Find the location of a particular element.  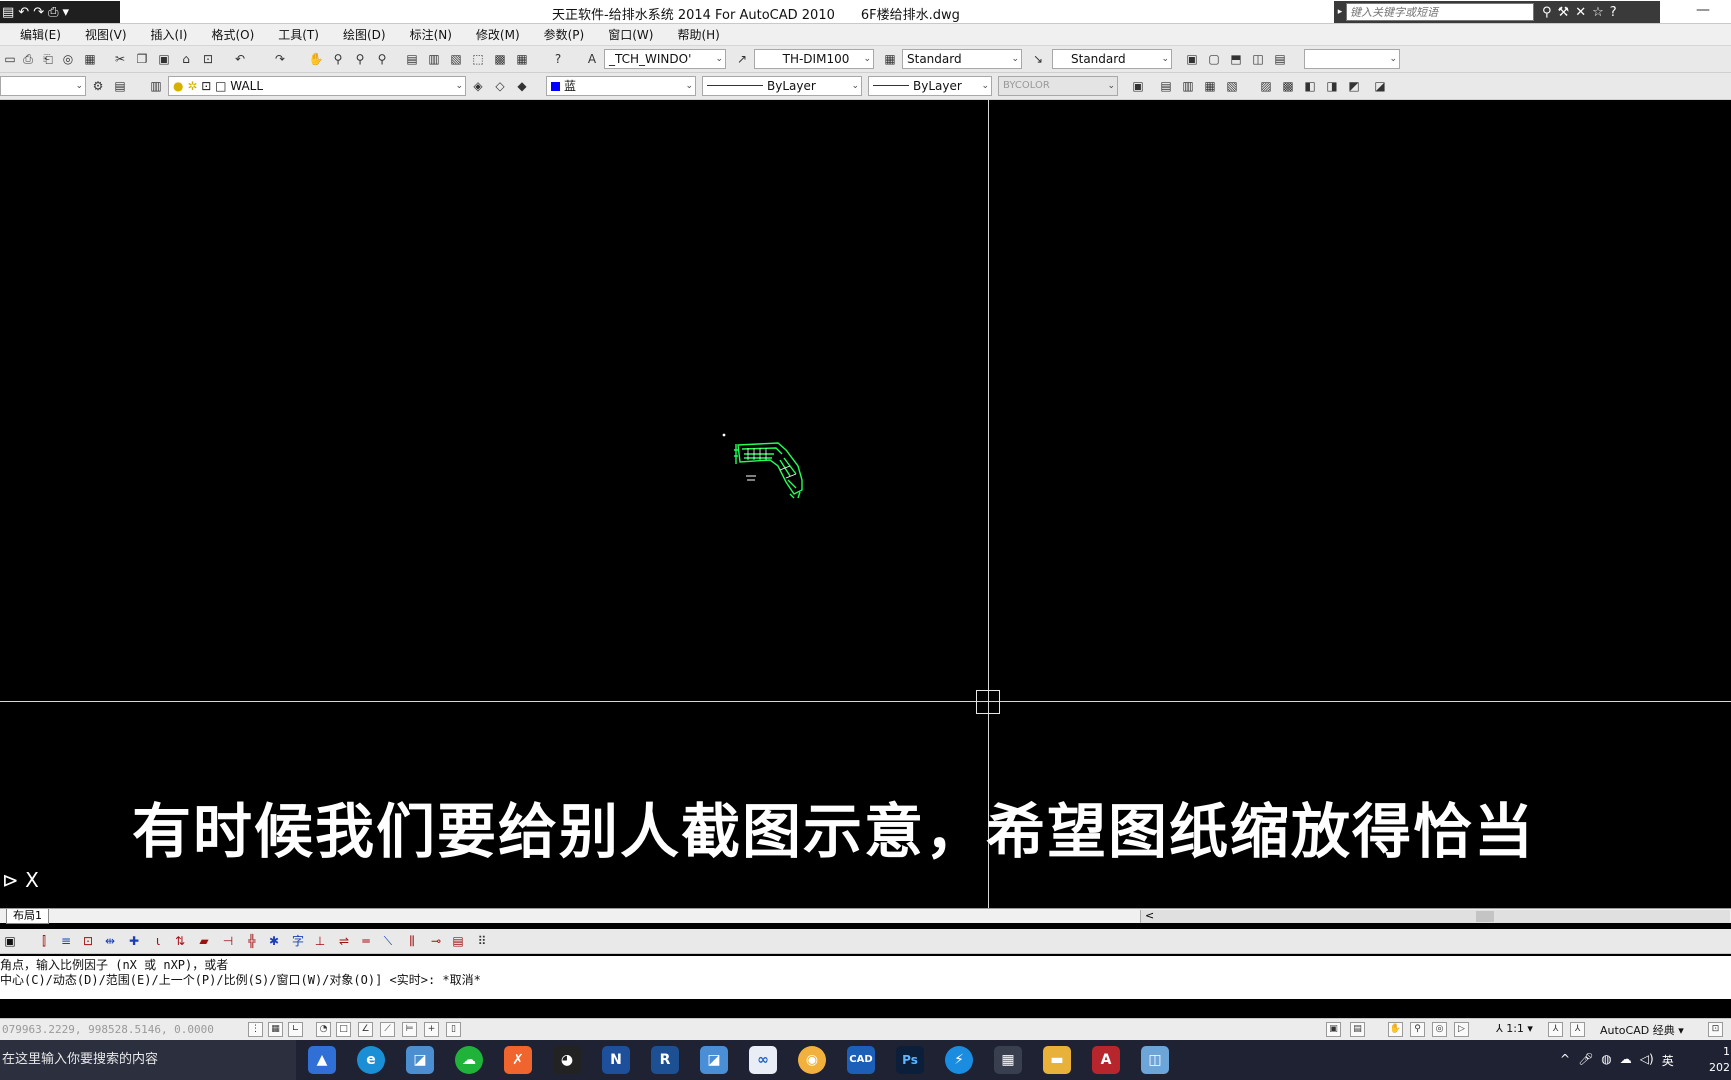

object-snap-tracking-button: ∠ is located at coordinates (365, 1029).